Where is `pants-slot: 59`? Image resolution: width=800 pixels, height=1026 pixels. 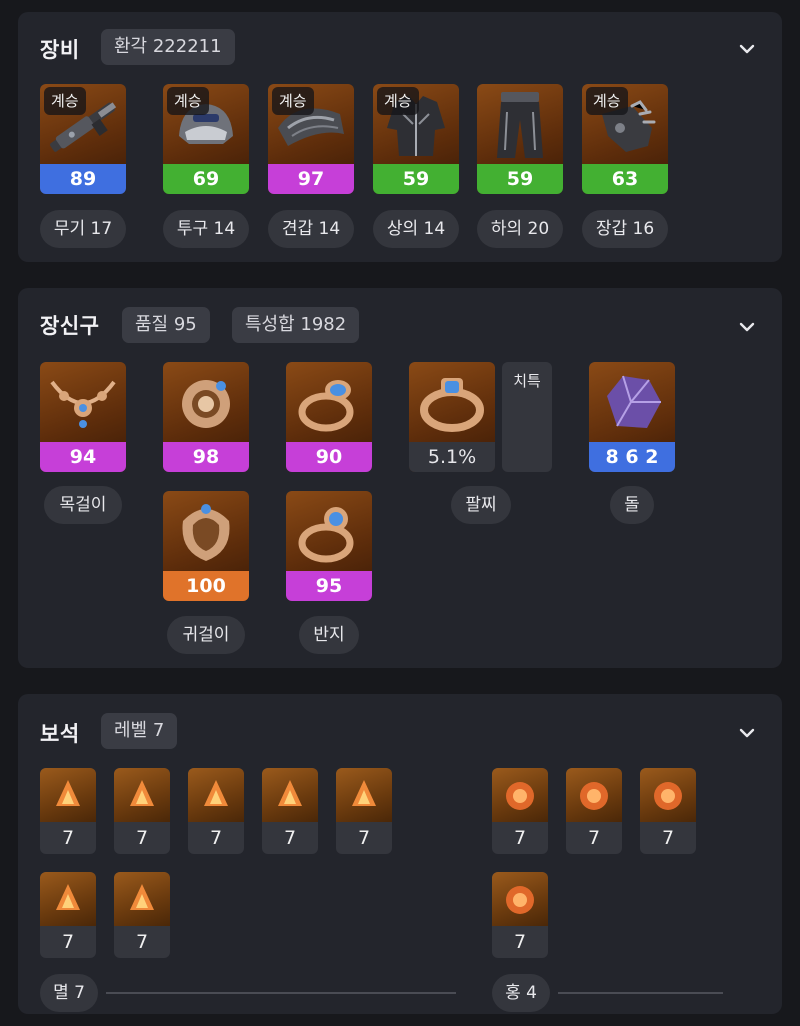
pants-slot: 59 is located at coordinates (520, 139).